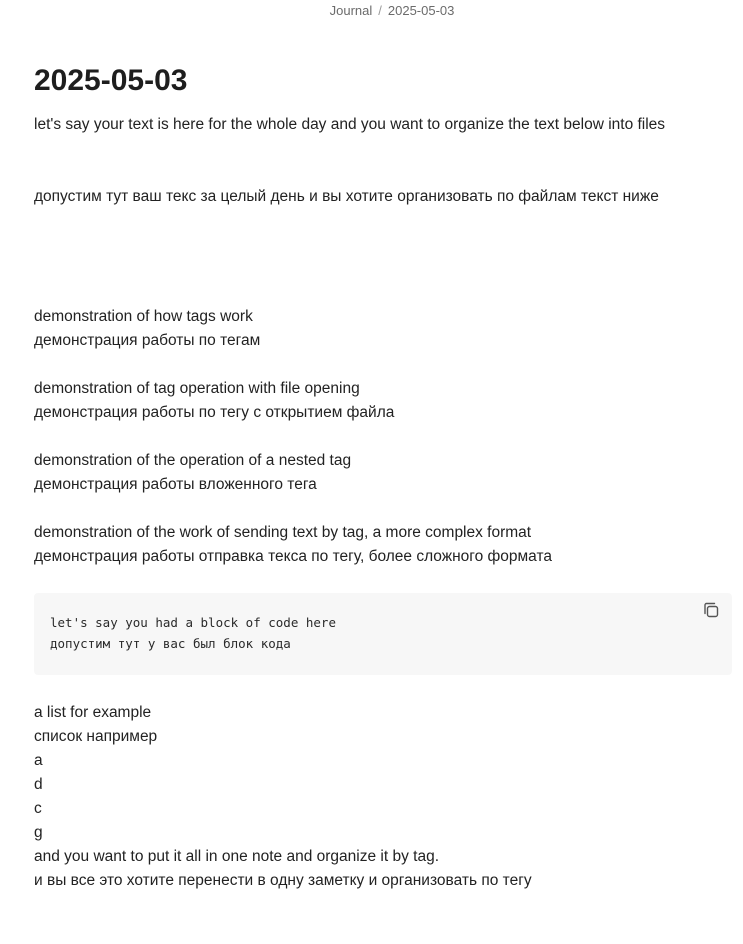 This screenshot has height=944, width=743. What do you see at coordinates (175, 484) in the screenshot?
I see `demo-3-ru: демонстрация работы вложенного тега` at bounding box center [175, 484].